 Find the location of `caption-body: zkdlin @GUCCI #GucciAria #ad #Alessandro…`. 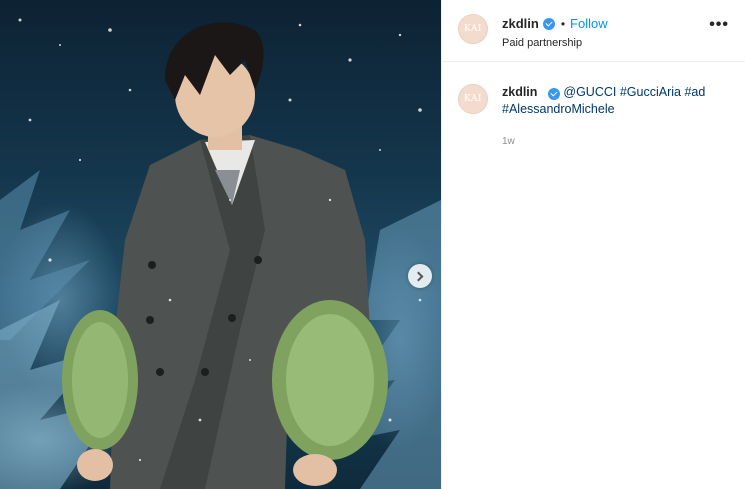

caption-body: zkdlin @GUCCI #GucciAria #ad #Alessandro… is located at coordinates (603, 117).